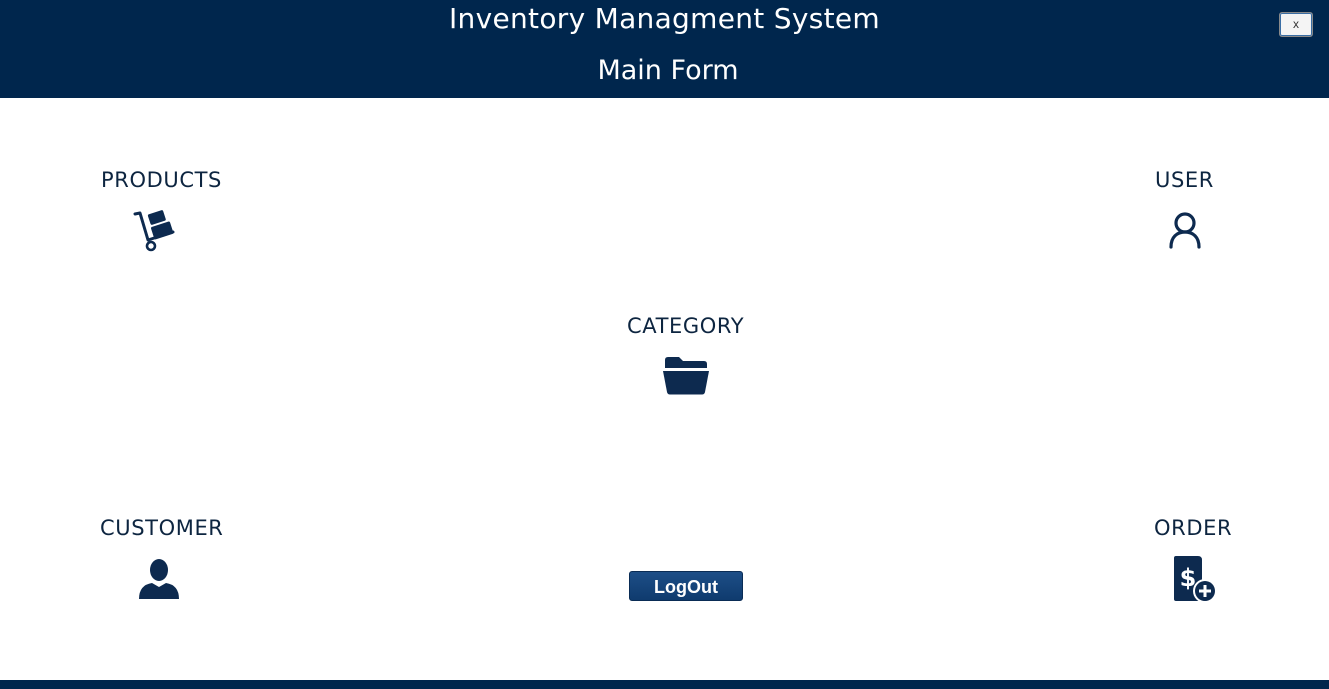 The width and height of the screenshot is (1329, 689). I want to click on logout-button: LogOut, so click(686, 586).